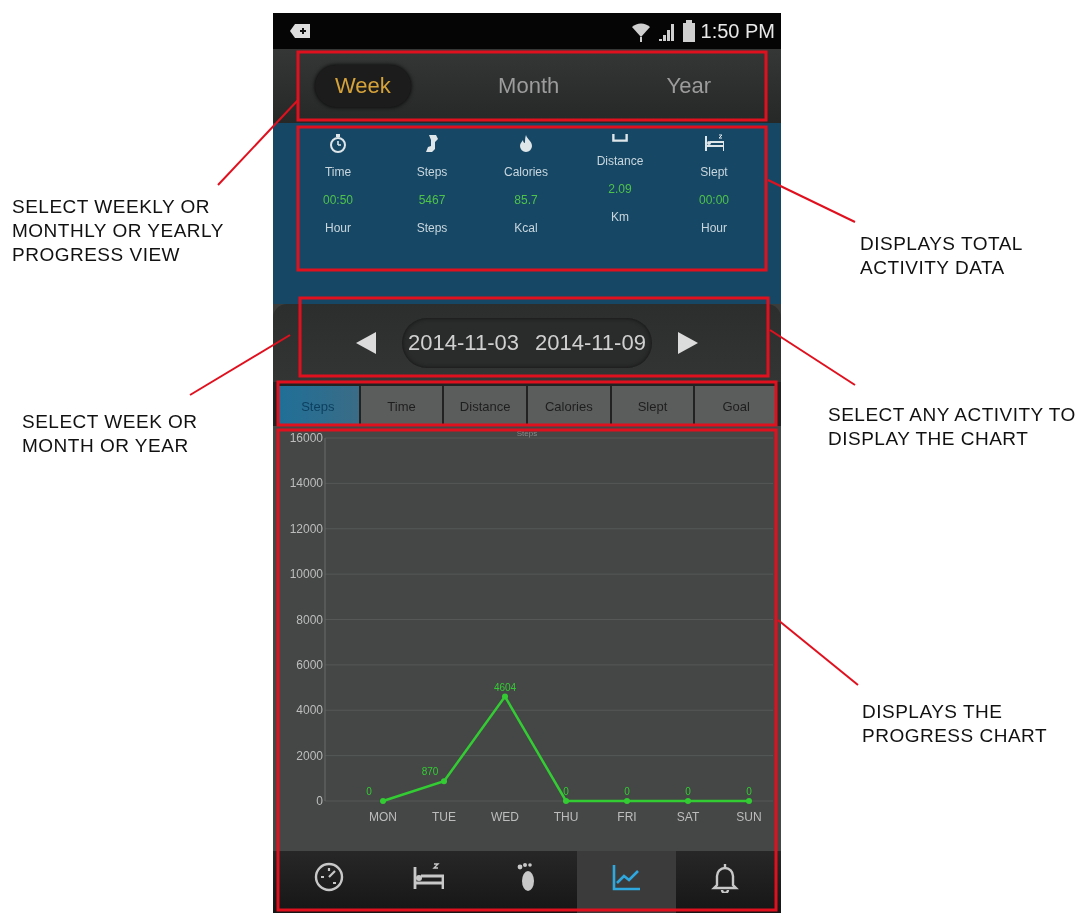 Image resolution: width=1088 pixels, height=913 pixels. Describe the element at coordinates (505, 687) in the screenshot. I see `data-label: 4604` at that location.